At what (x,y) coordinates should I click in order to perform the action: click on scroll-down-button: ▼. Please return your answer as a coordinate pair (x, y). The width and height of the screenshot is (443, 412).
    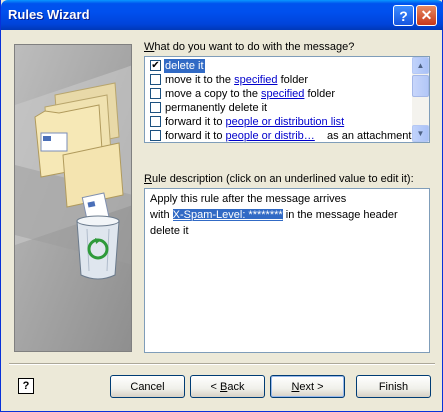
    Looking at the image, I should click on (420, 133).